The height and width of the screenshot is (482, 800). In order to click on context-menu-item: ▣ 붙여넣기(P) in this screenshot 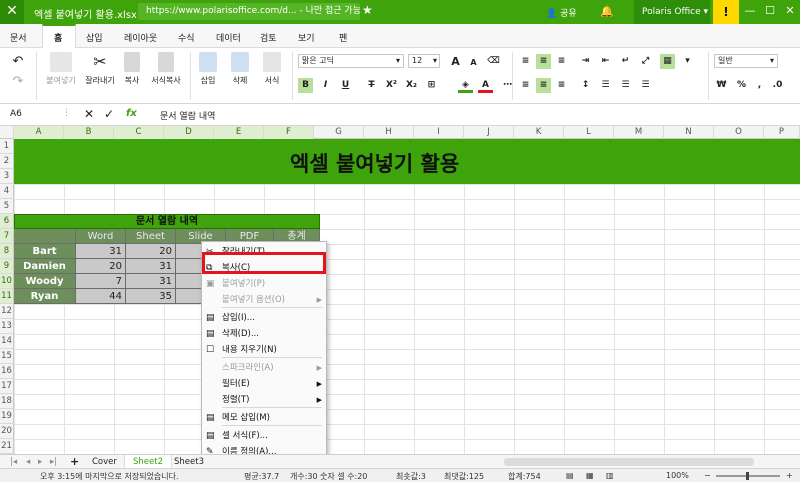, I will do `click(264, 284)`.